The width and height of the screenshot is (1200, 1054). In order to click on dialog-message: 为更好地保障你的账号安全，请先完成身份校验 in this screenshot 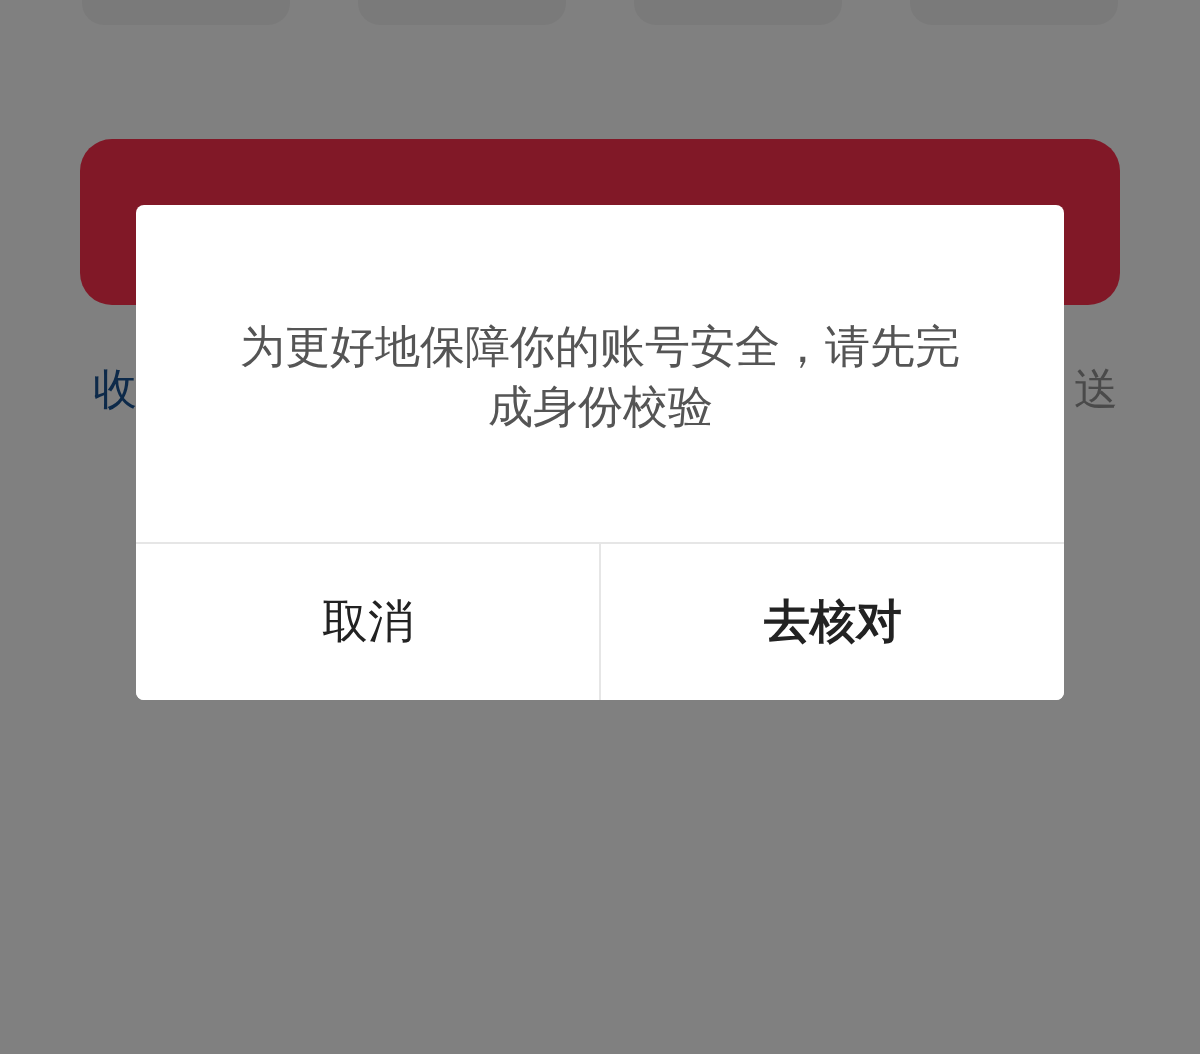, I will do `click(600, 377)`.